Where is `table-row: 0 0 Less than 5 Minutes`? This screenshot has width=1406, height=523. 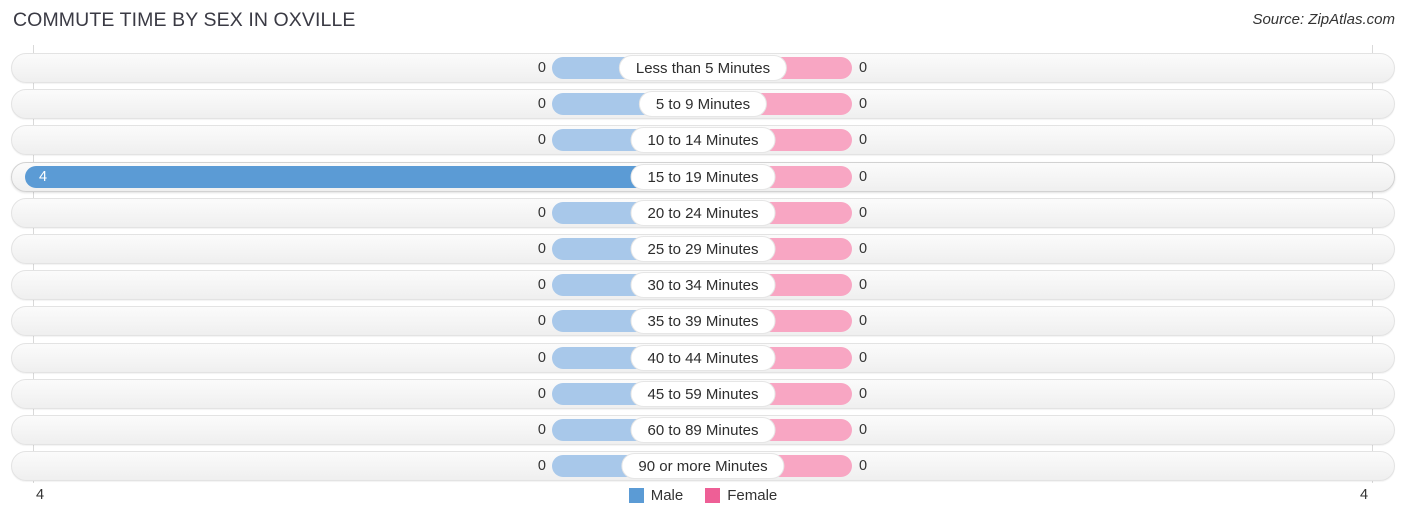
table-row: 0 0 Less than 5 Minutes is located at coordinates (703, 68).